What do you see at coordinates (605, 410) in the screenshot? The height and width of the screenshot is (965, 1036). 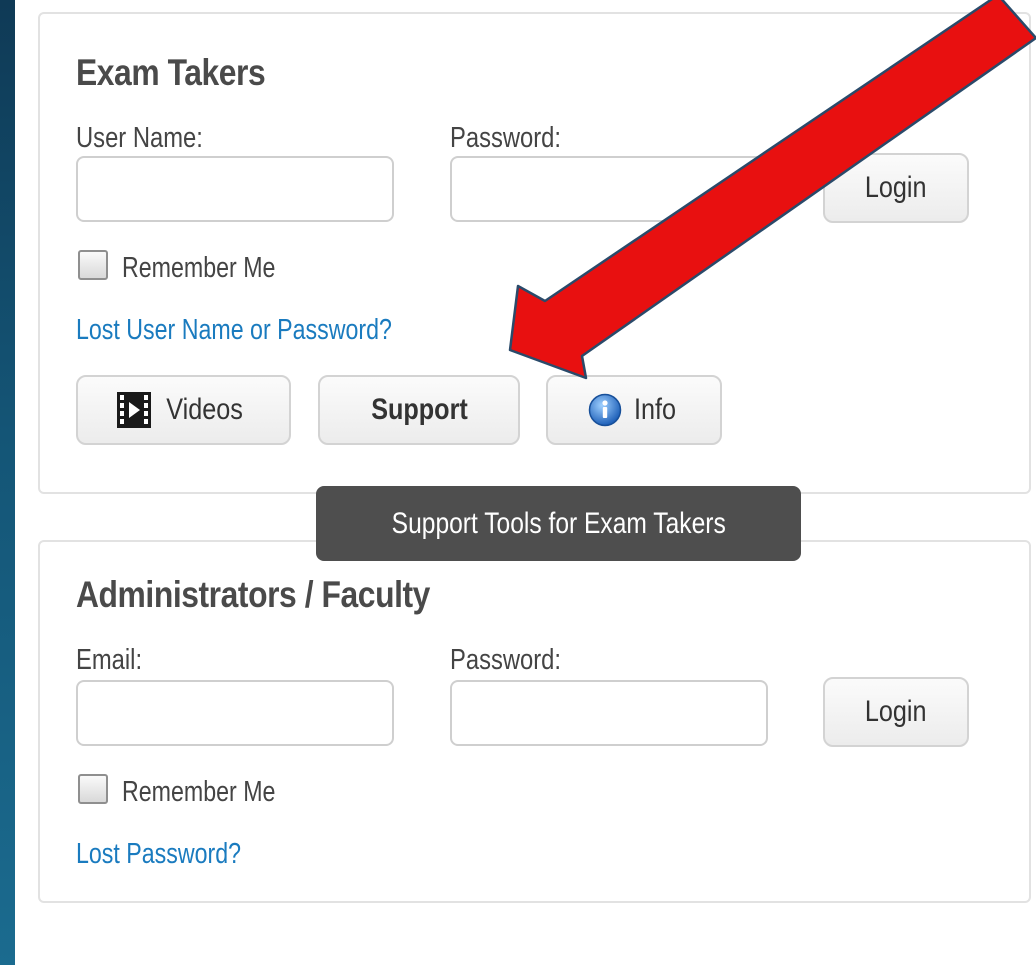 I see `info-icon` at bounding box center [605, 410].